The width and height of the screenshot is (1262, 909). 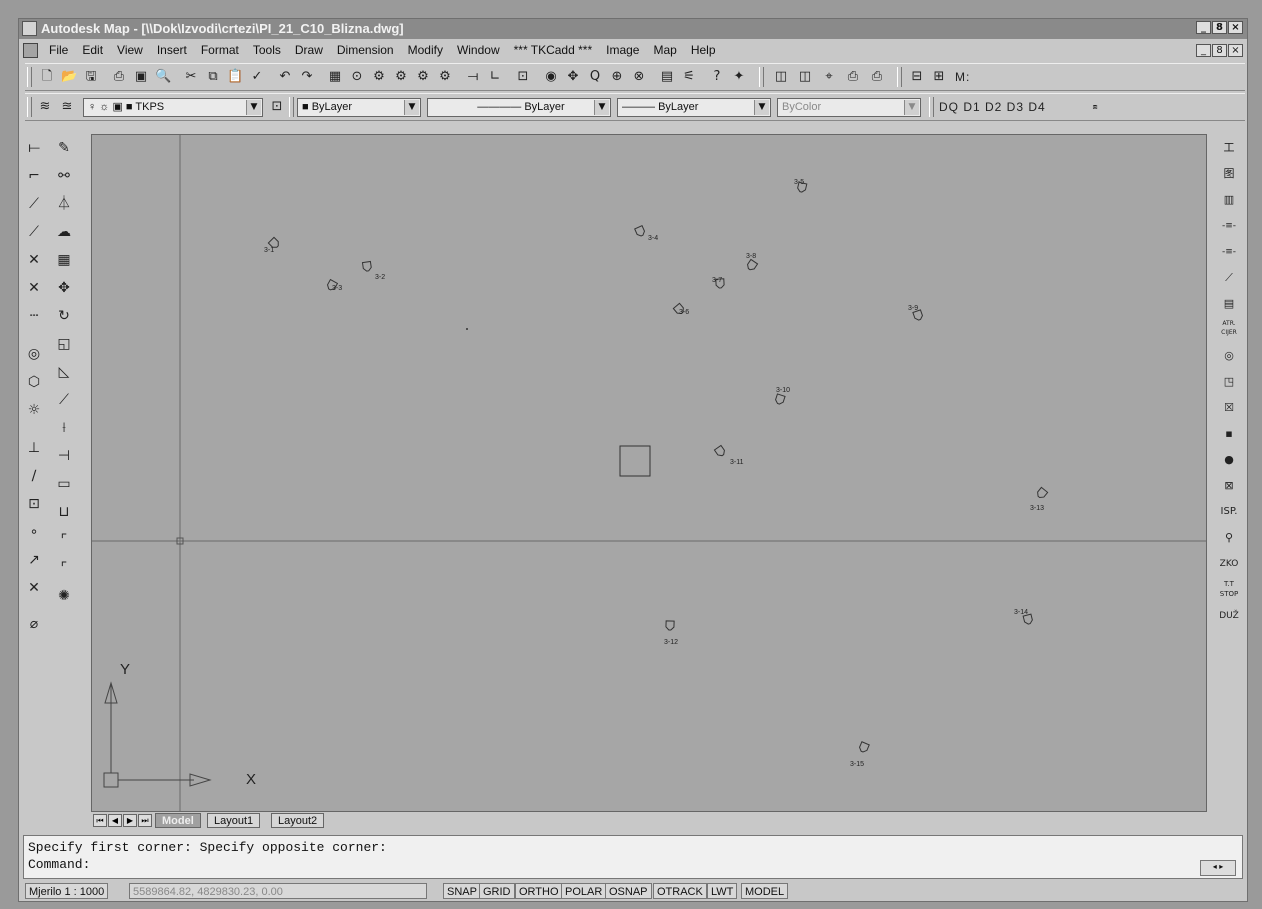 I want to click on zoom-previous-icon: ⊕, so click(x=617, y=77).